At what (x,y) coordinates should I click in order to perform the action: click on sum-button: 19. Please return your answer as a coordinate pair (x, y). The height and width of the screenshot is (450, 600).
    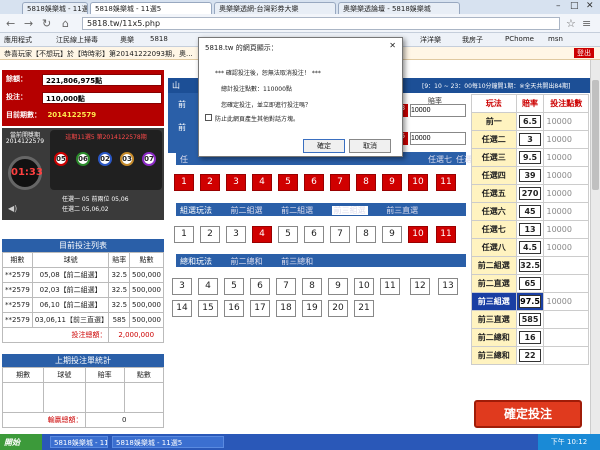
    Looking at the image, I should click on (312, 308).